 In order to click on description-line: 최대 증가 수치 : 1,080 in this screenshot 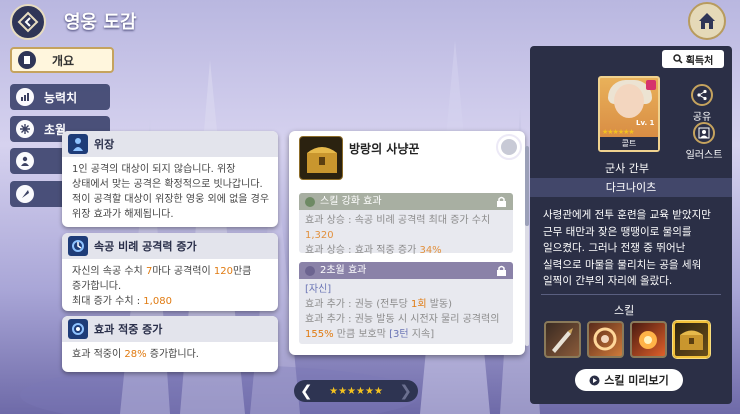, I will do `click(171, 301)`.